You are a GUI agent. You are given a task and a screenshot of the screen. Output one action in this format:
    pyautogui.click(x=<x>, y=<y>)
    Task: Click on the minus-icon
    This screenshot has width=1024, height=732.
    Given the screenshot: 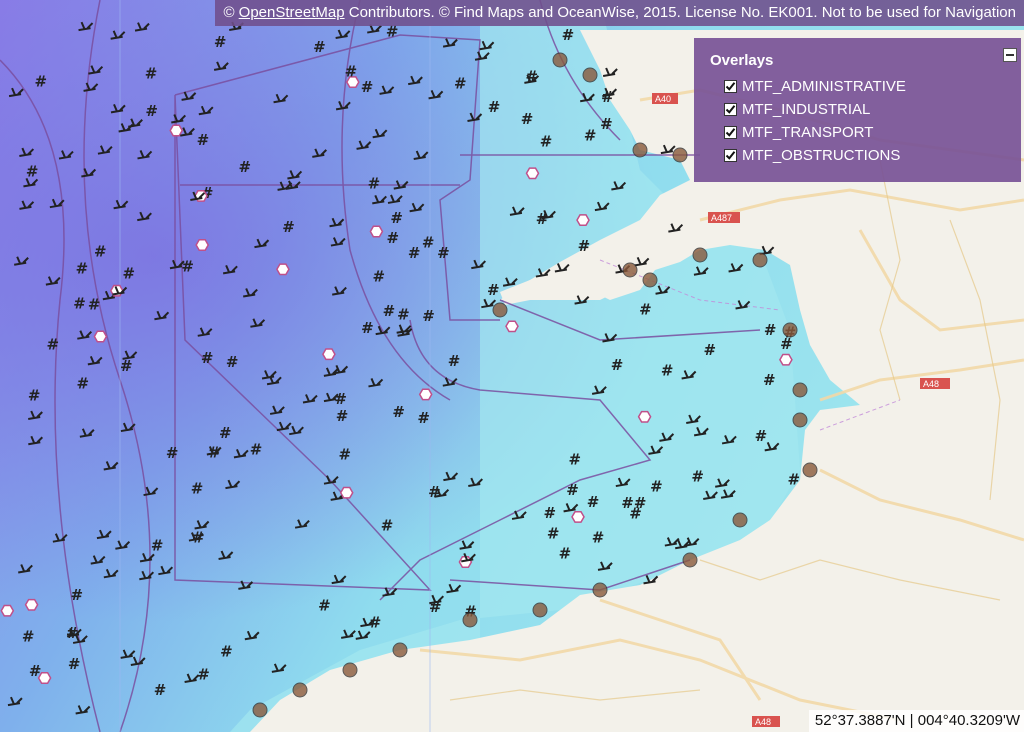 What is the action you would take?
    pyautogui.click(x=1010, y=55)
    